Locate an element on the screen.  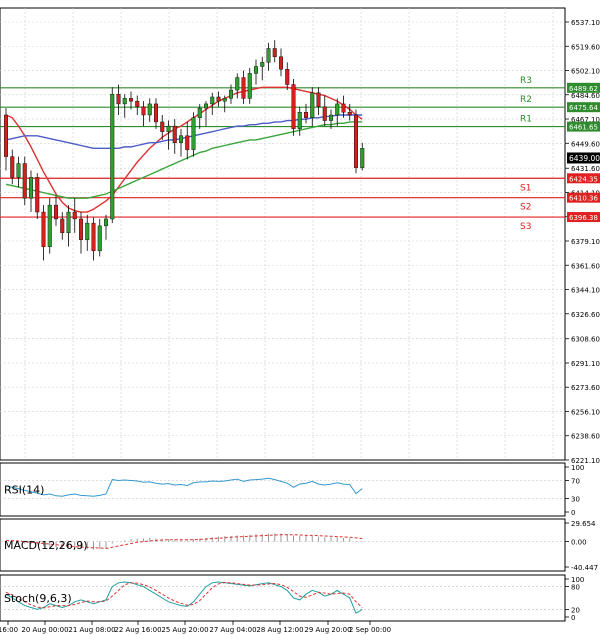
indicator-name: RSI(14) is located at coordinates (24, 490).